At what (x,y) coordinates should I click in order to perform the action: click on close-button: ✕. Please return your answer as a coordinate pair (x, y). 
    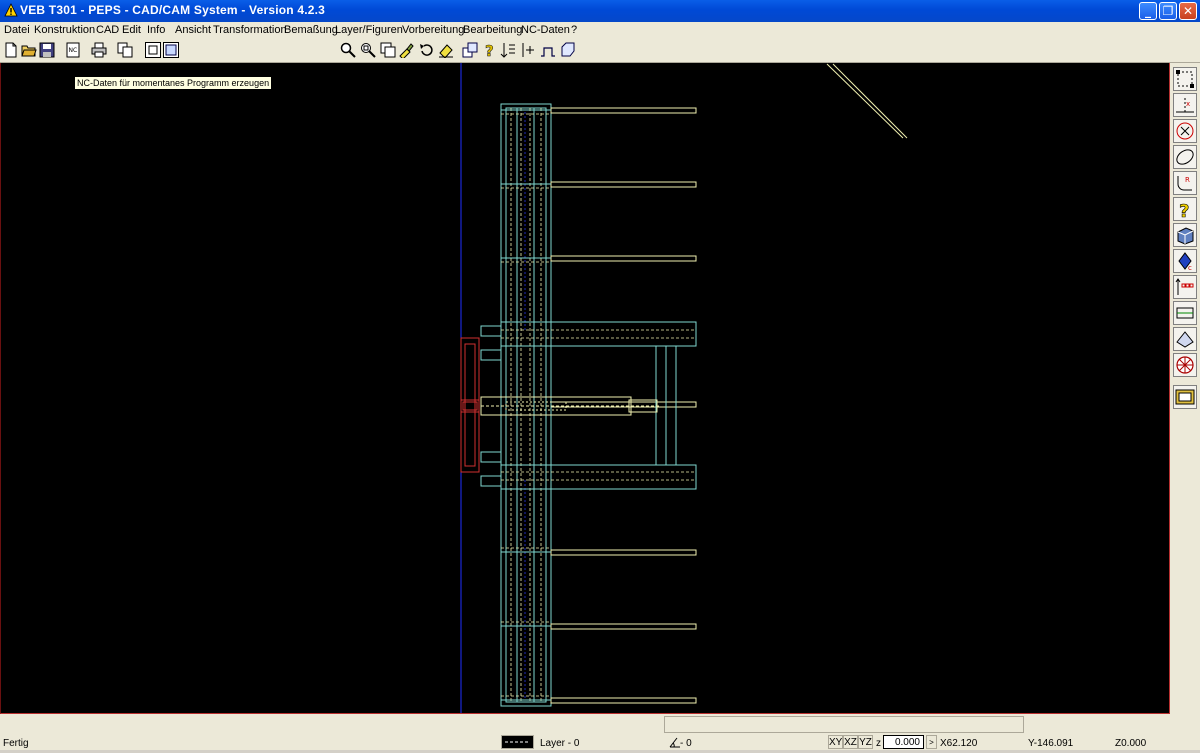
    Looking at the image, I should click on (1188, 11).